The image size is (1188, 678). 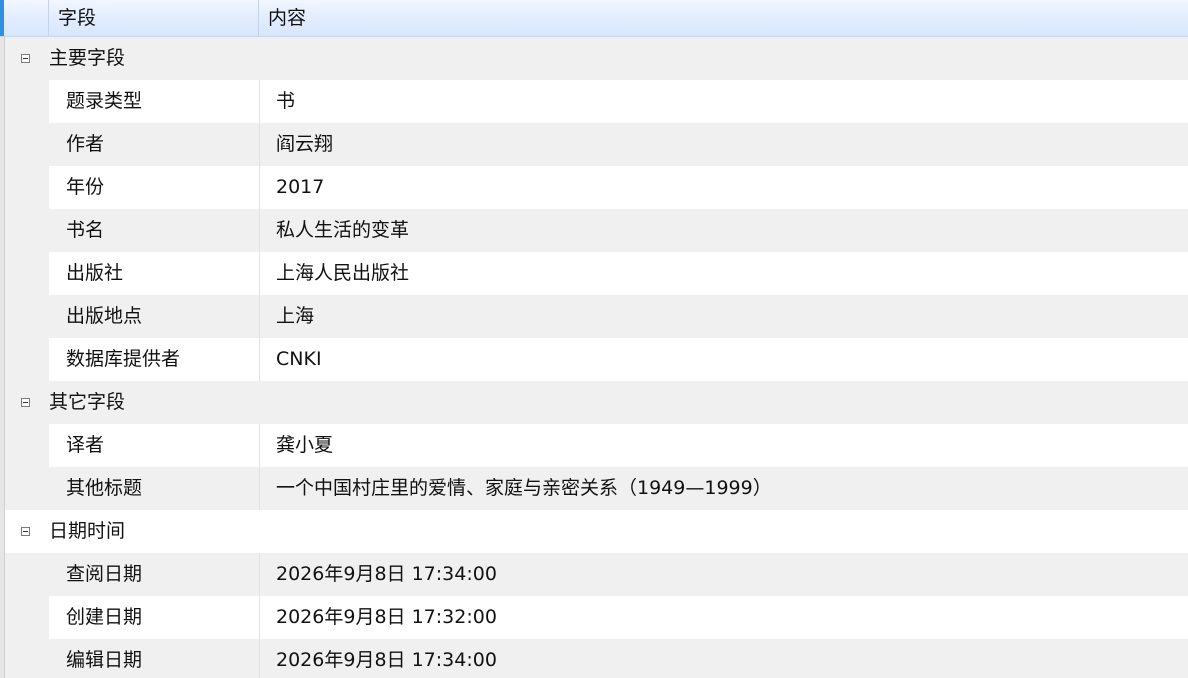 What do you see at coordinates (154, 316) in the screenshot?
I see `field-name: 出版地点` at bounding box center [154, 316].